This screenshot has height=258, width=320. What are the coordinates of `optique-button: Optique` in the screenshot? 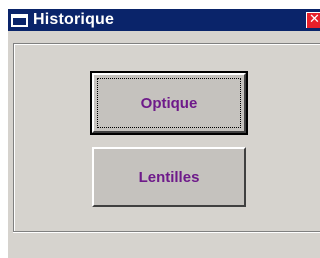 It's located at (169, 103).